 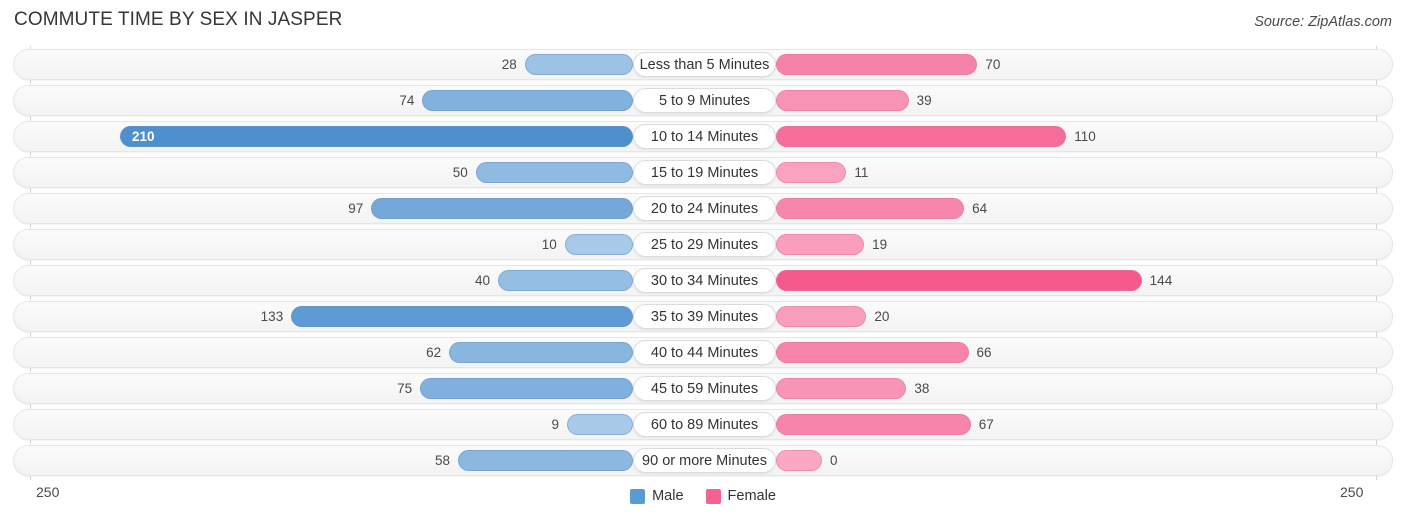 What do you see at coordinates (1161, 280) in the screenshot?
I see `value-label-female: 144` at bounding box center [1161, 280].